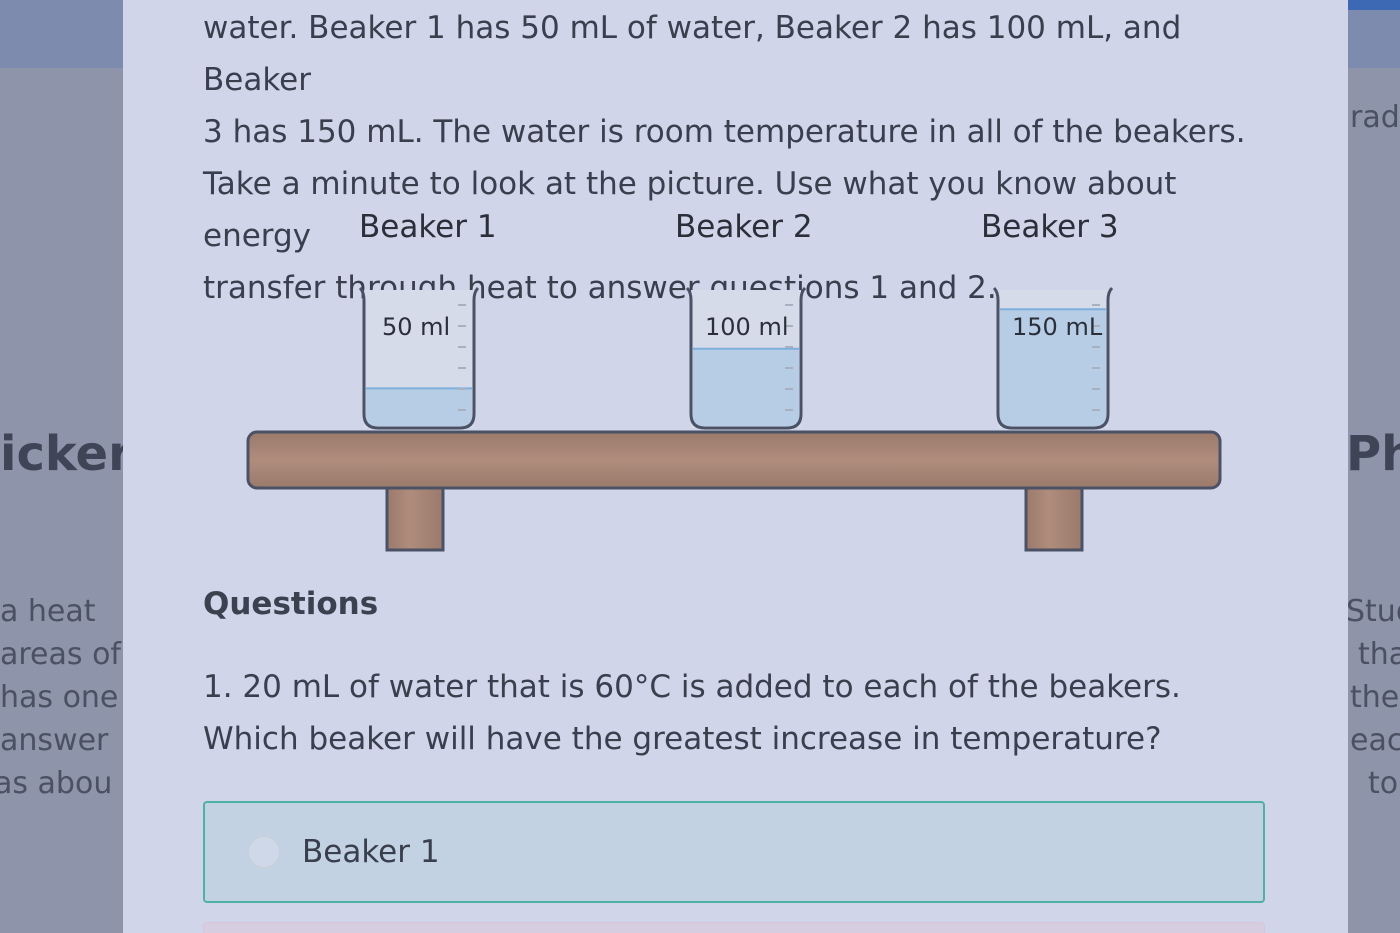 This screenshot has width=1400, height=933. I want to click on background-right-heading: Ph, so click(1373, 454).